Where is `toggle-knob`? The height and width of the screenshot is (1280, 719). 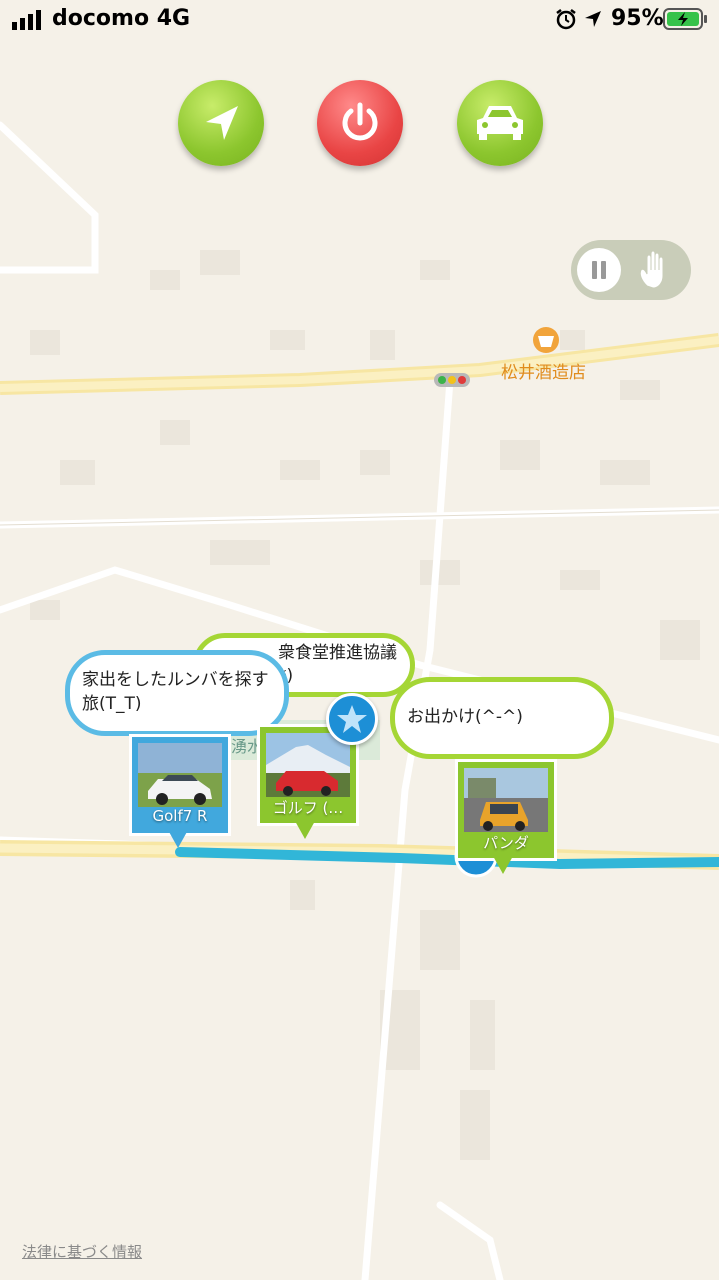 toggle-knob is located at coordinates (599, 270).